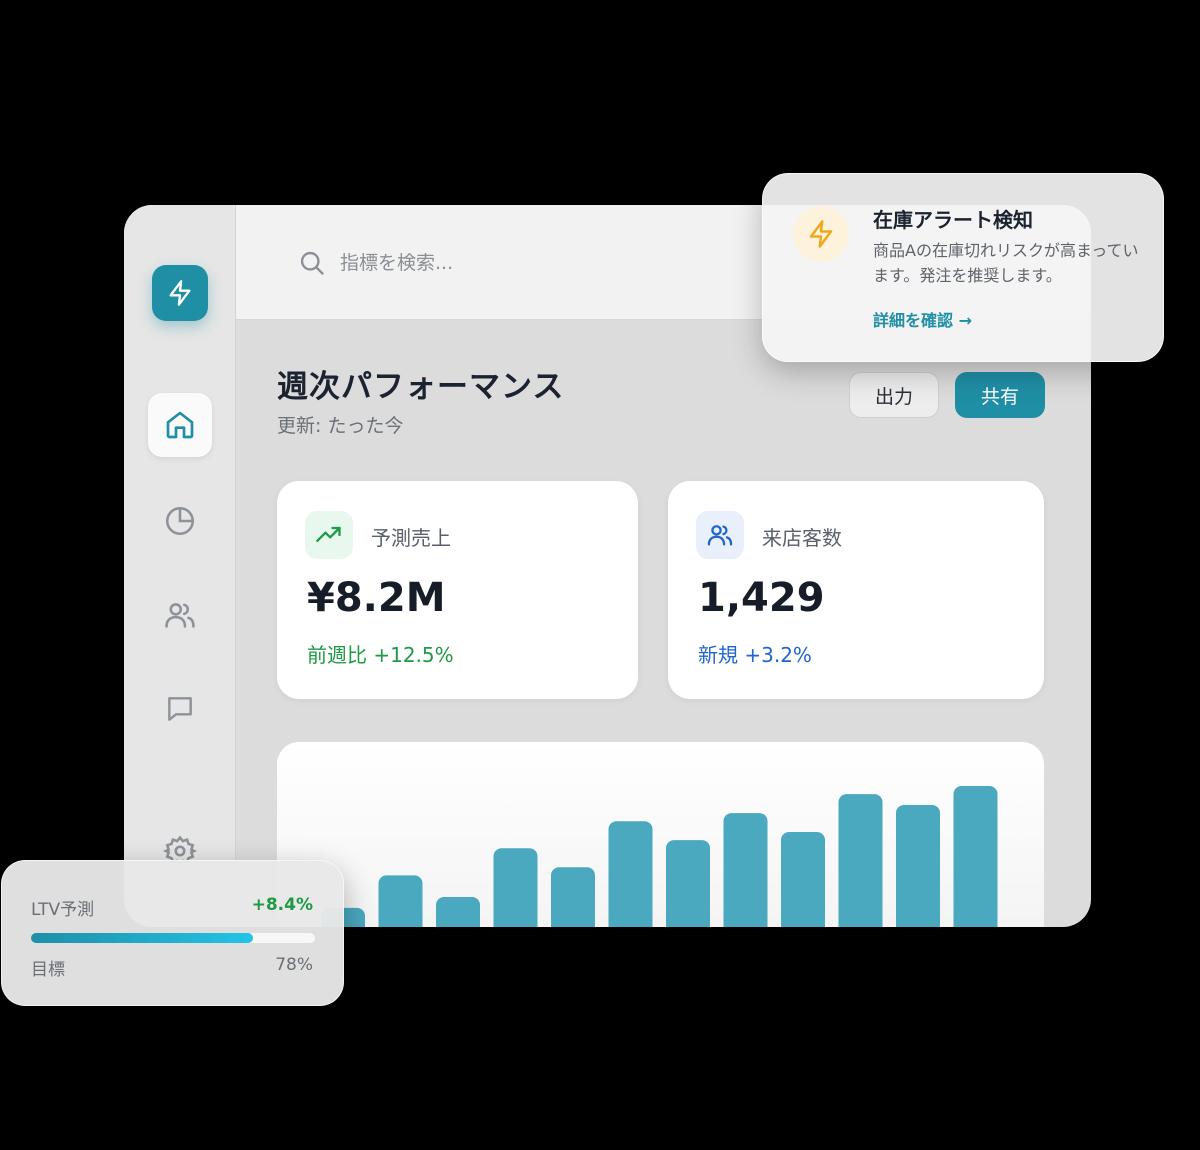 The height and width of the screenshot is (1150, 1200). I want to click on export-button: 出力, so click(894, 395).